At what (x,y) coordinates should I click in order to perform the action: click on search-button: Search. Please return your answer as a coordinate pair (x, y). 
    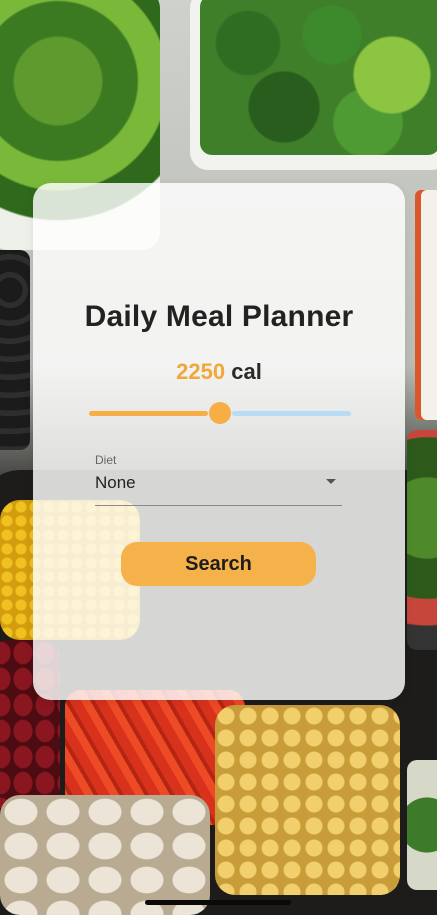
    Looking at the image, I should click on (218, 564).